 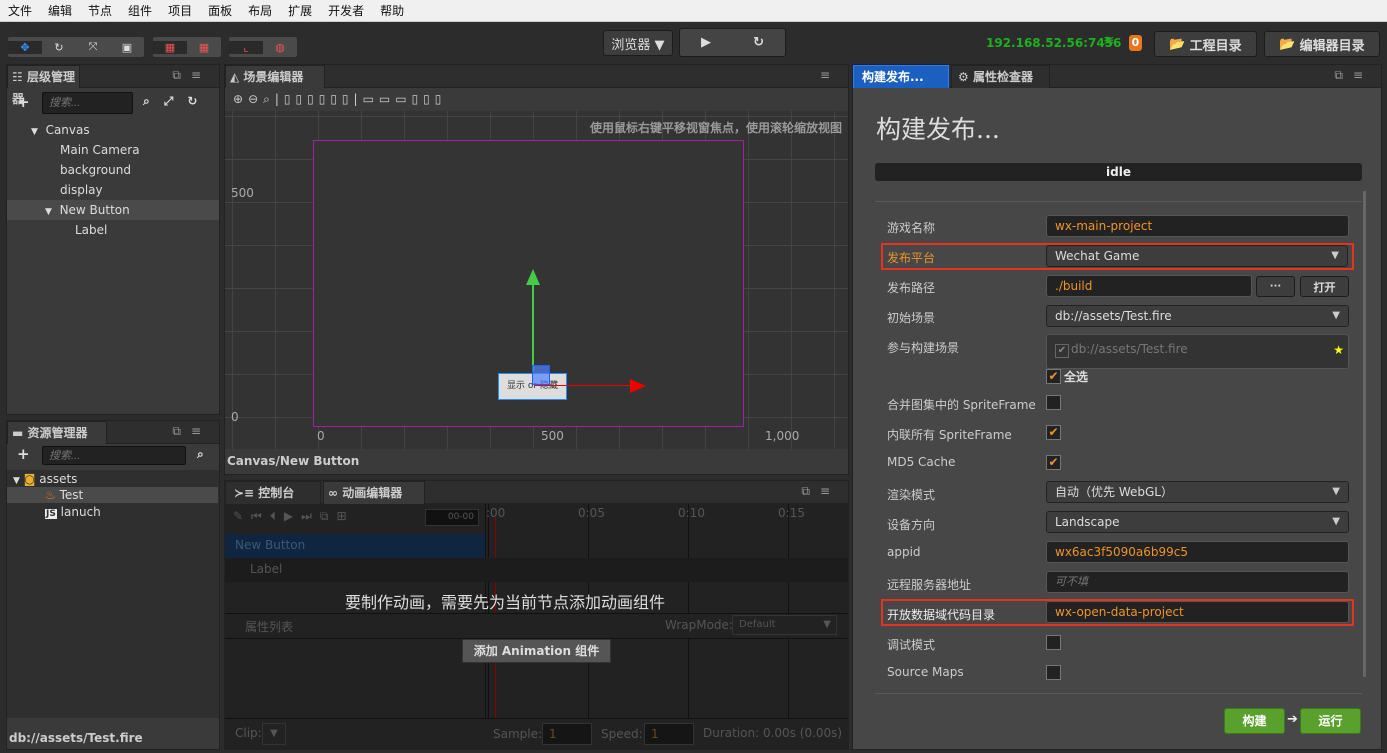 What do you see at coordinates (1197, 552) in the screenshot?
I see `appid-input: wx6ac3f5090a6b99c5` at bounding box center [1197, 552].